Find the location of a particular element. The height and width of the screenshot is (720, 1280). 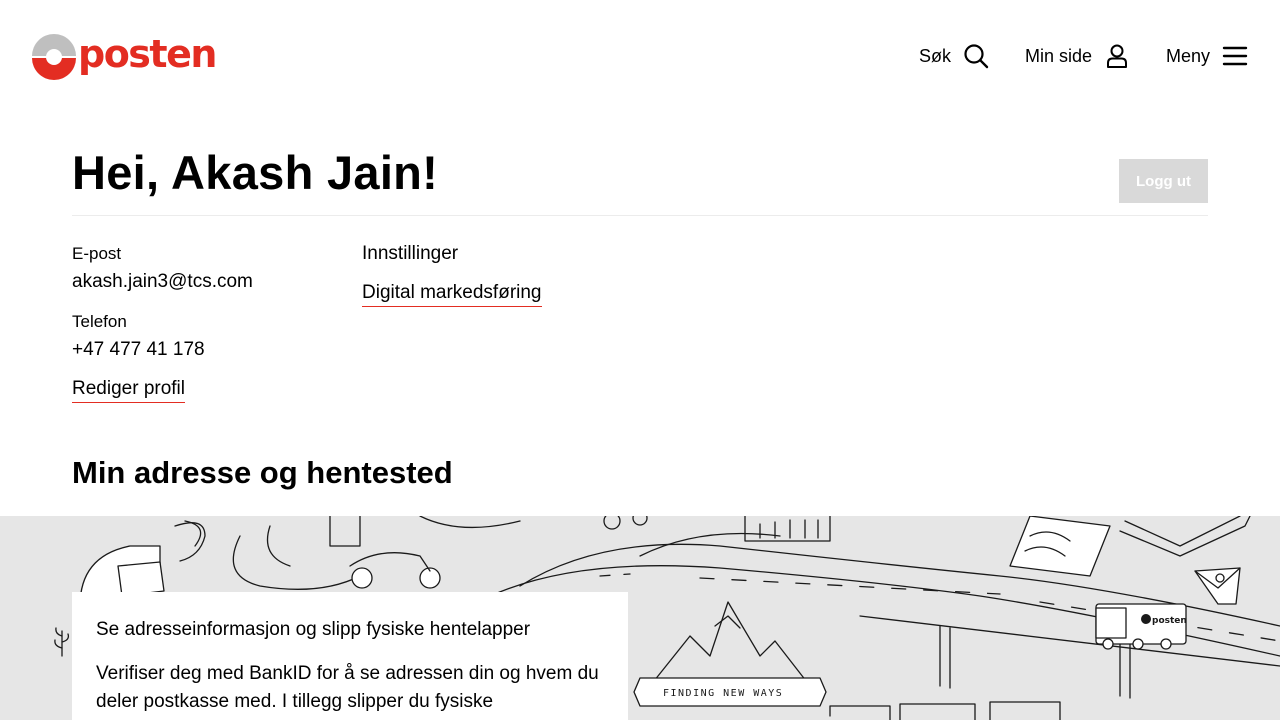

search-label: Søk is located at coordinates (934, 56).